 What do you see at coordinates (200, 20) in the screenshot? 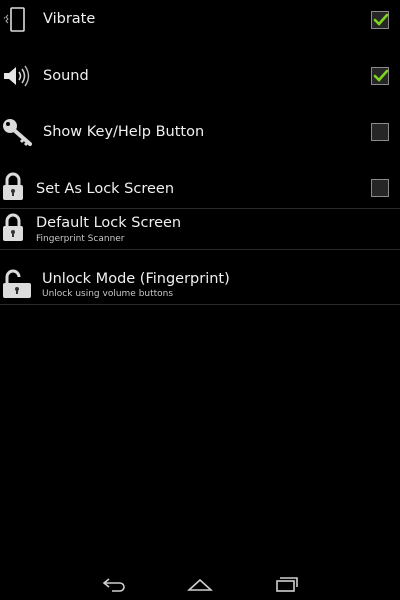
I see `setting-vibrate: Vibrate` at bounding box center [200, 20].